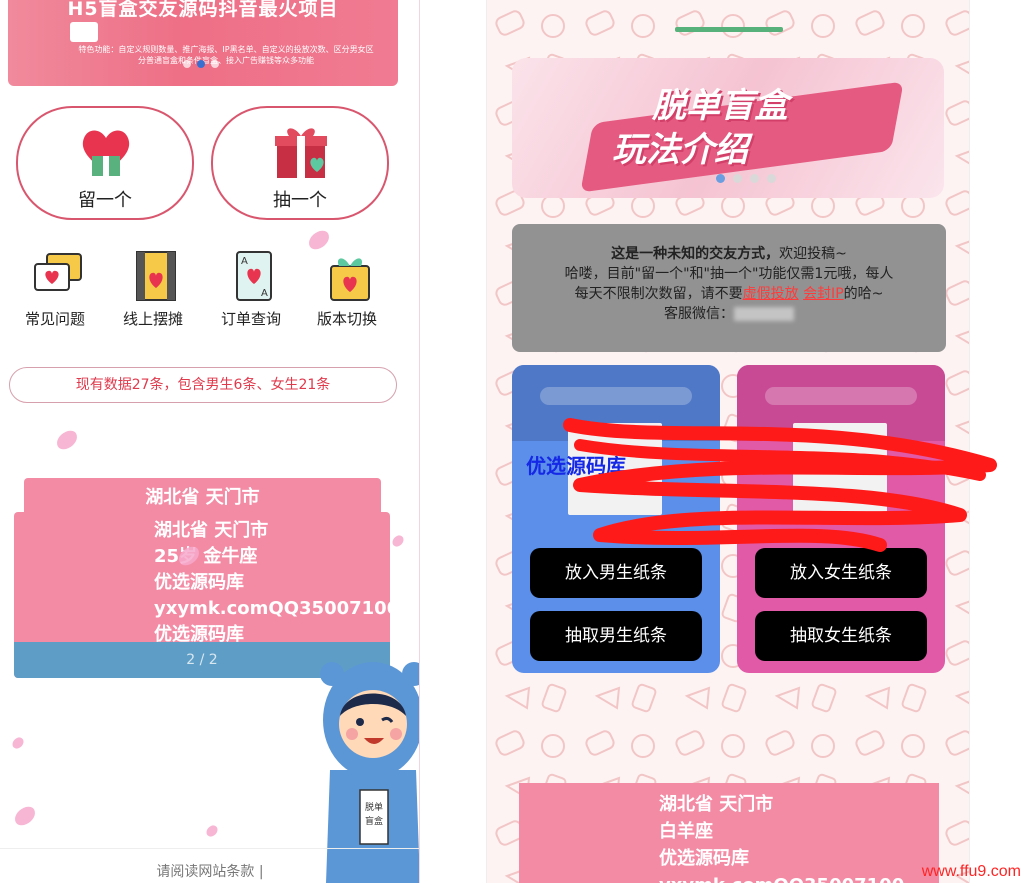  I want to click on banner-title: H5盲盒交友源码抖音最火项目, so click(203, 10).